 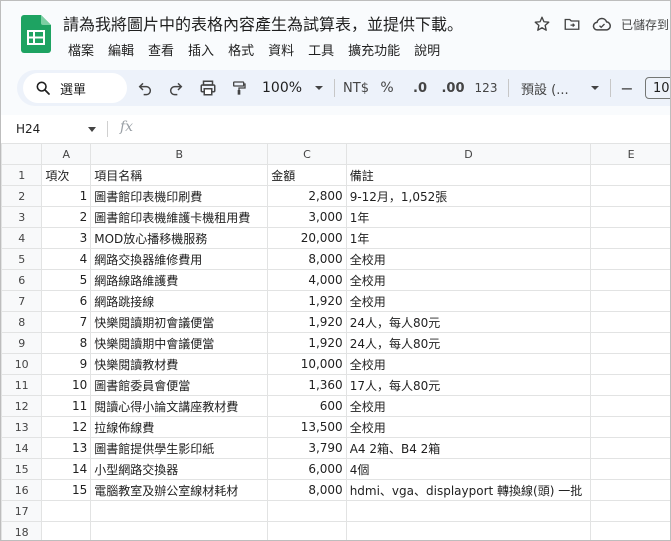 I want to click on cell-a: 8, so click(x=66, y=343).